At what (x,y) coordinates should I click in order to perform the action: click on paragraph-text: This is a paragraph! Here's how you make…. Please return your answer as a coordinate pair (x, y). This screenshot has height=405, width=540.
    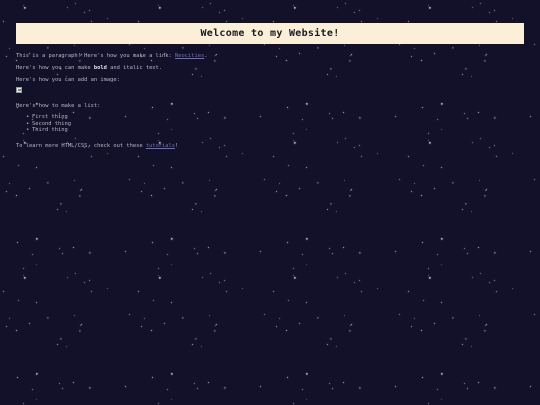
    Looking at the image, I should click on (96, 56).